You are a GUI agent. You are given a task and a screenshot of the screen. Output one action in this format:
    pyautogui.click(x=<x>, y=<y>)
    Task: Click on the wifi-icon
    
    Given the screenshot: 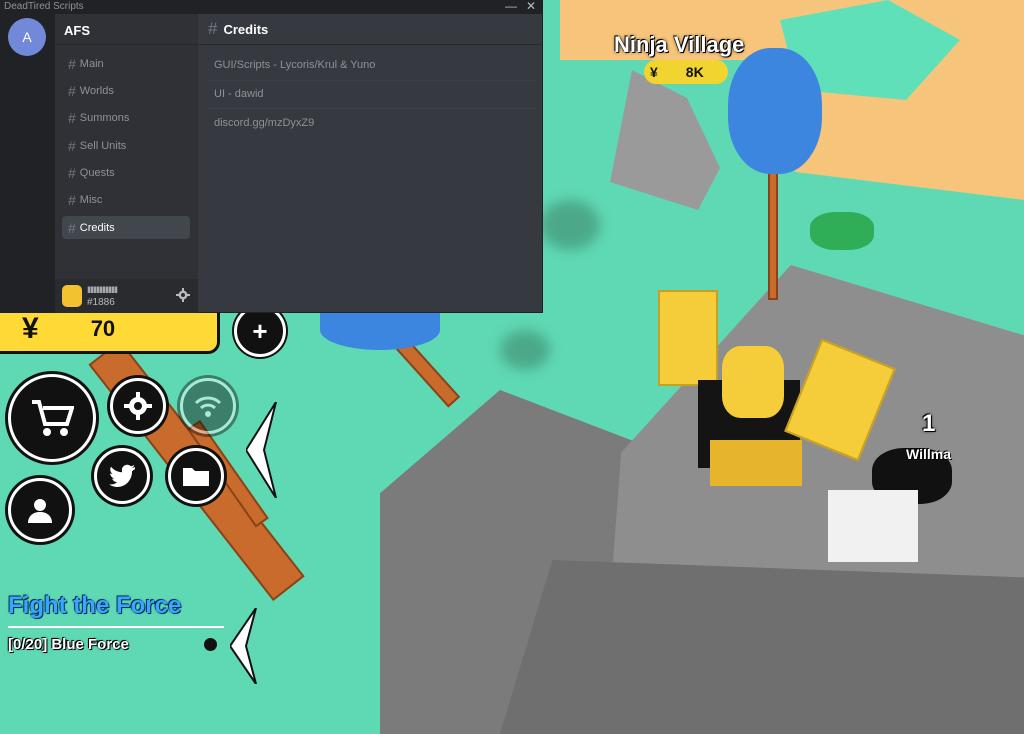 What is the action you would take?
    pyautogui.click(x=208, y=406)
    